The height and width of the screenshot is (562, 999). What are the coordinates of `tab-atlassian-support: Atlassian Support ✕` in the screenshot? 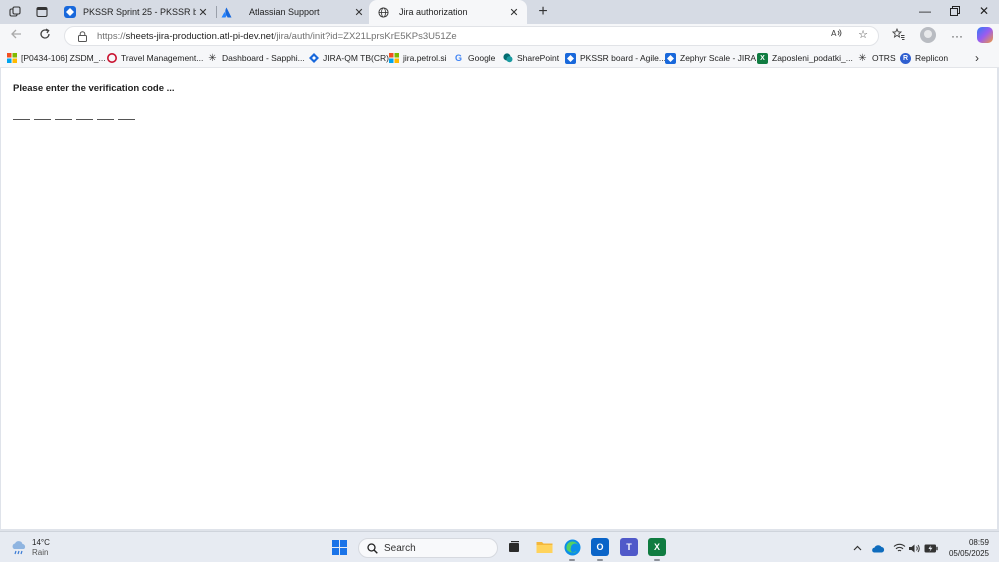 It's located at (292, 12).